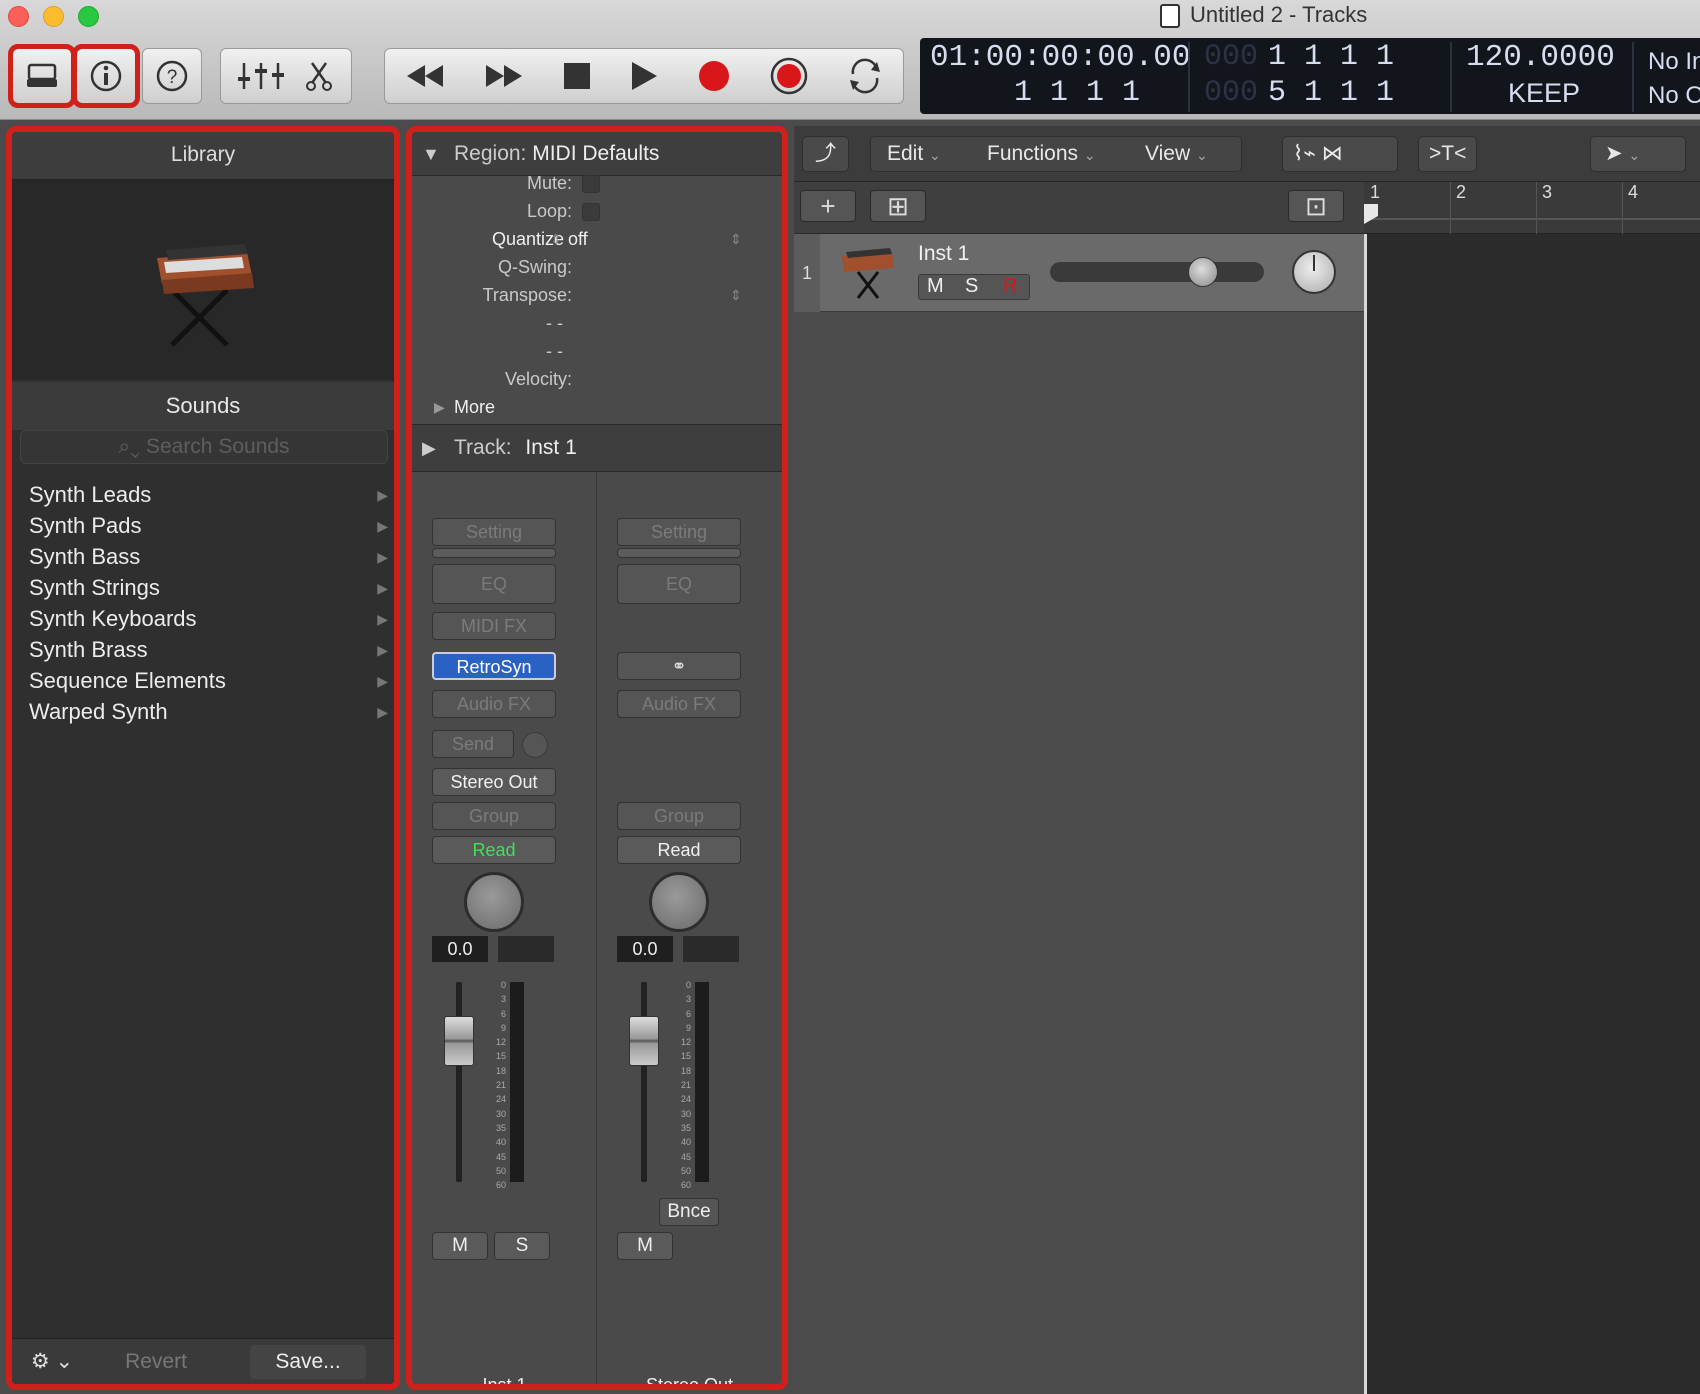 The height and width of the screenshot is (1394, 1700). Describe the element at coordinates (1532, 208) in the screenshot. I see `timeline-ruler: 1 2 3 4` at that location.